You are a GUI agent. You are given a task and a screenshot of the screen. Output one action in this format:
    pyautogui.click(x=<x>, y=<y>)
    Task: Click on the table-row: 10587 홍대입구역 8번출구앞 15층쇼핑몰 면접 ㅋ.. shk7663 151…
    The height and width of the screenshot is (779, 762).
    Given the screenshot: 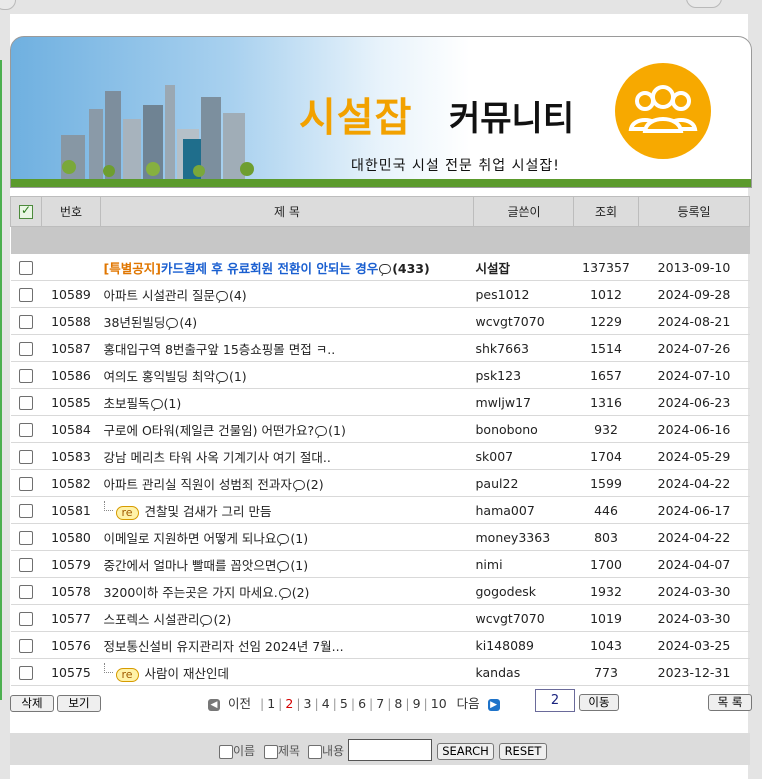 What is the action you would take?
    pyautogui.click(x=380, y=348)
    